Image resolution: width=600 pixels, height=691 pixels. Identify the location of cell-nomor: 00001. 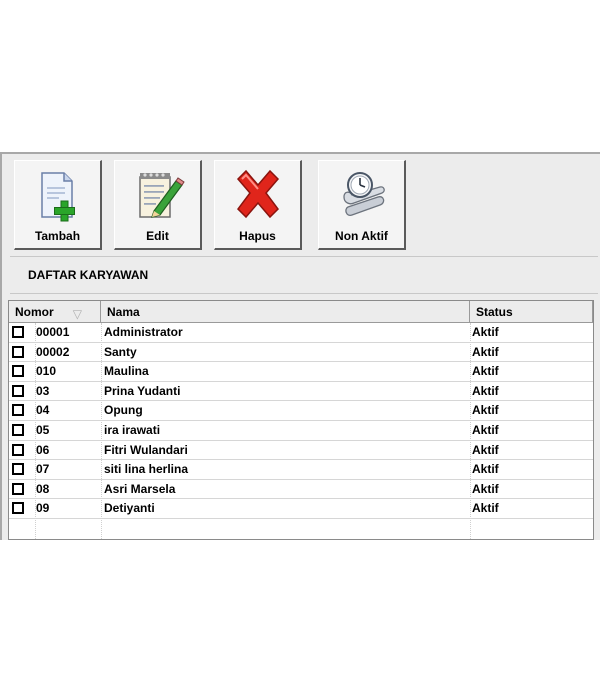
(53, 332).